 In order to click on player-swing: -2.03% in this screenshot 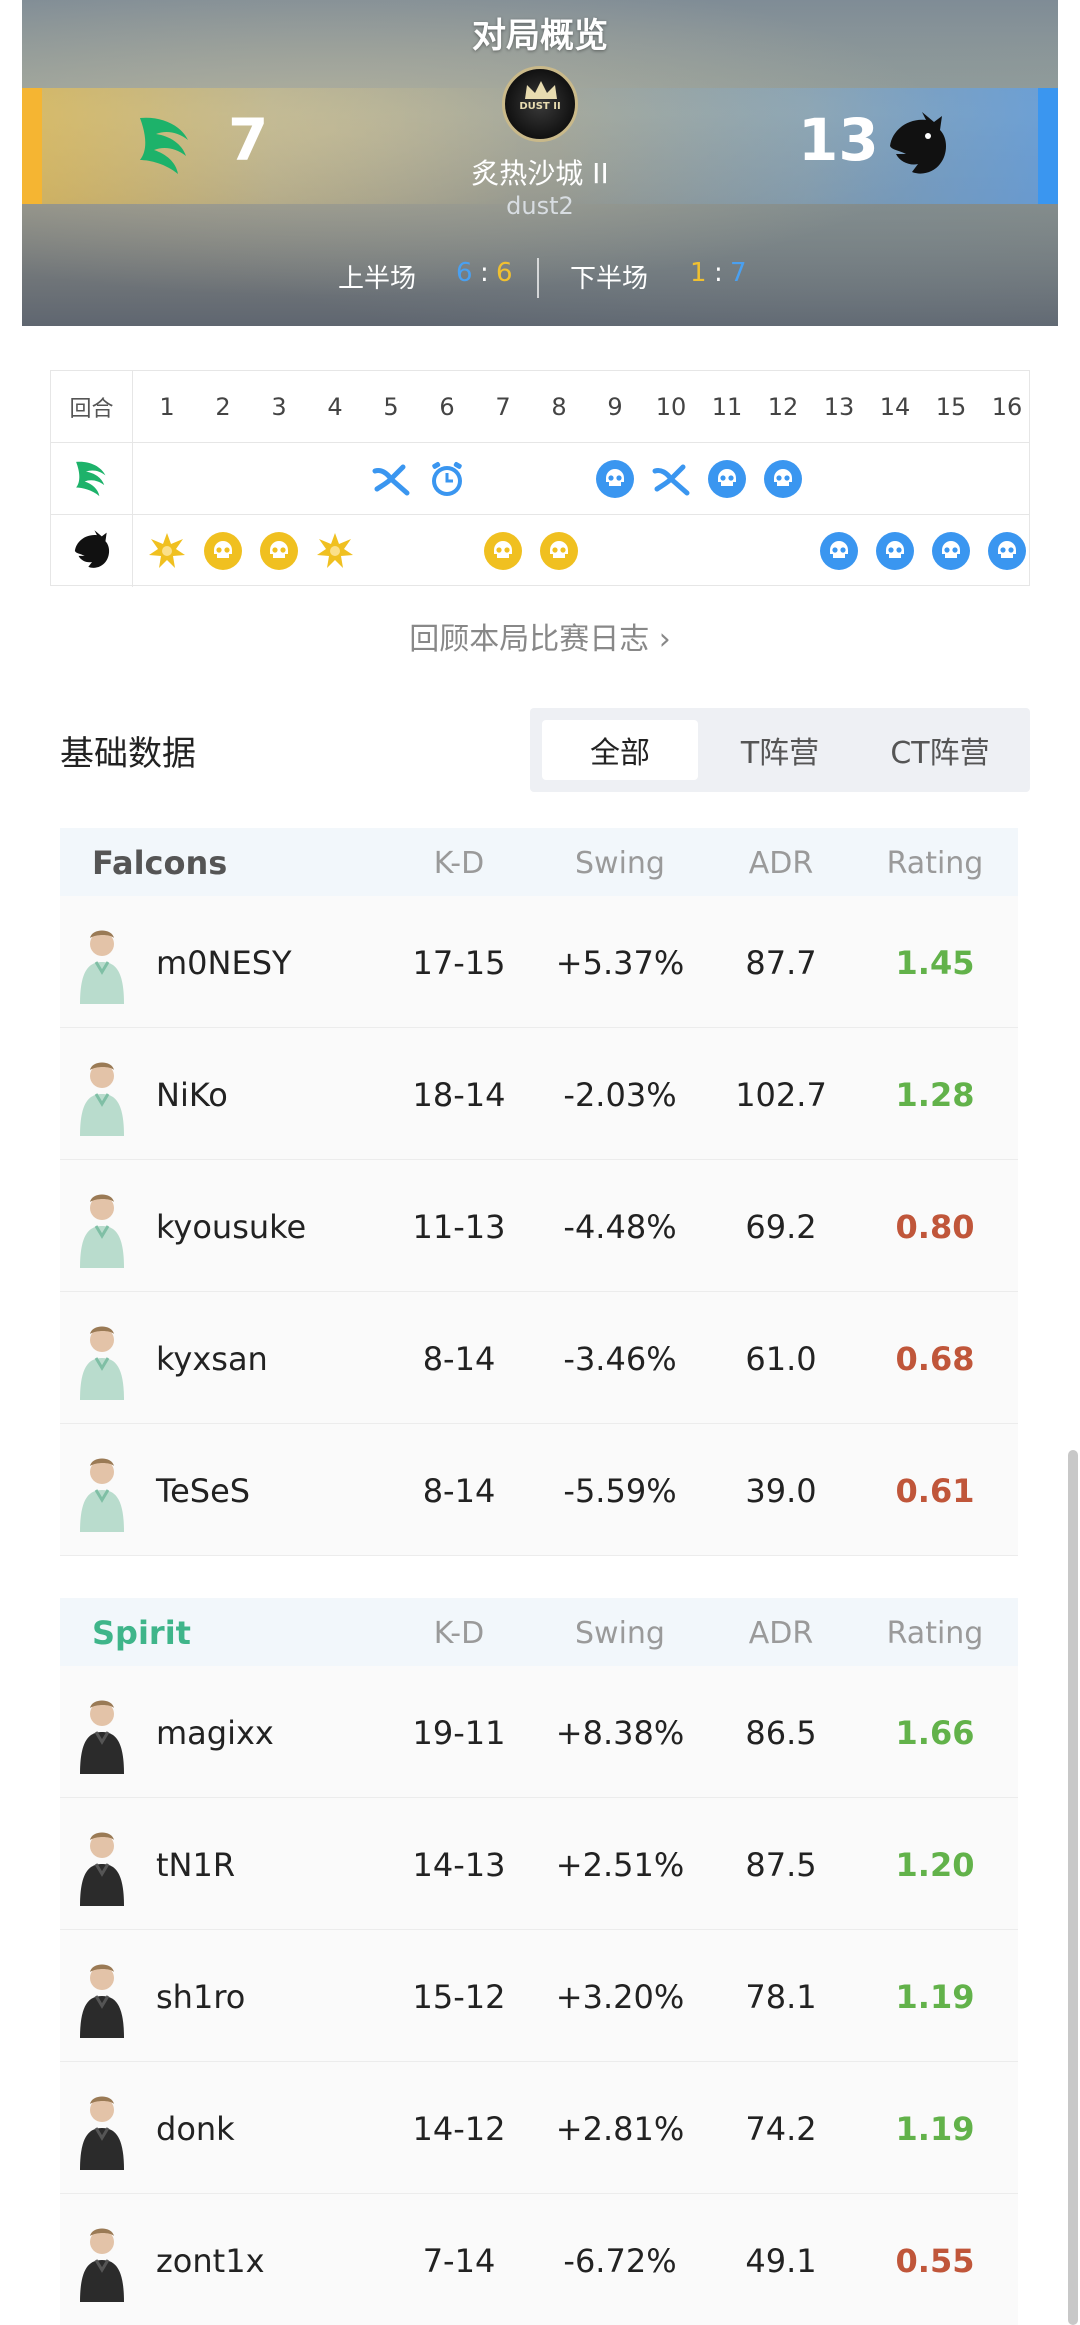, I will do `click(620, 1095)`.